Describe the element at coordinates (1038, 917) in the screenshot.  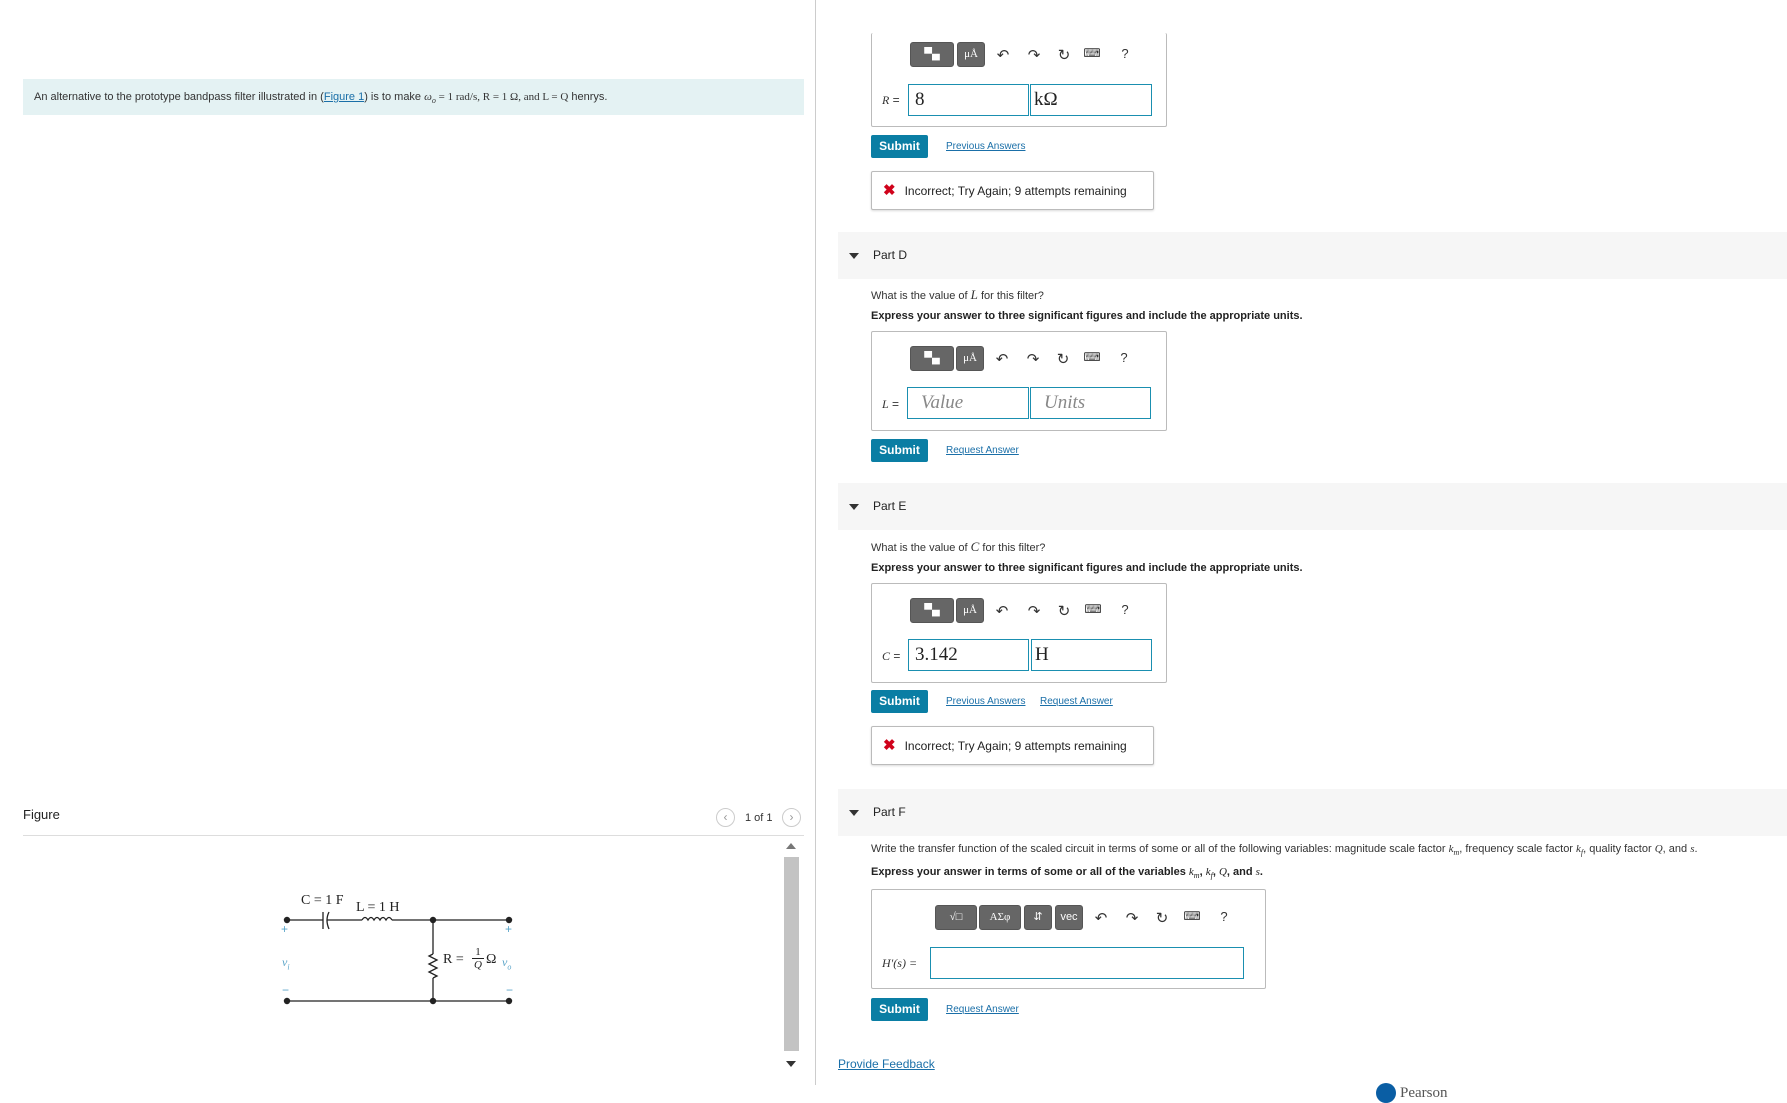
I see `arrows-button: ⇵` at that location.